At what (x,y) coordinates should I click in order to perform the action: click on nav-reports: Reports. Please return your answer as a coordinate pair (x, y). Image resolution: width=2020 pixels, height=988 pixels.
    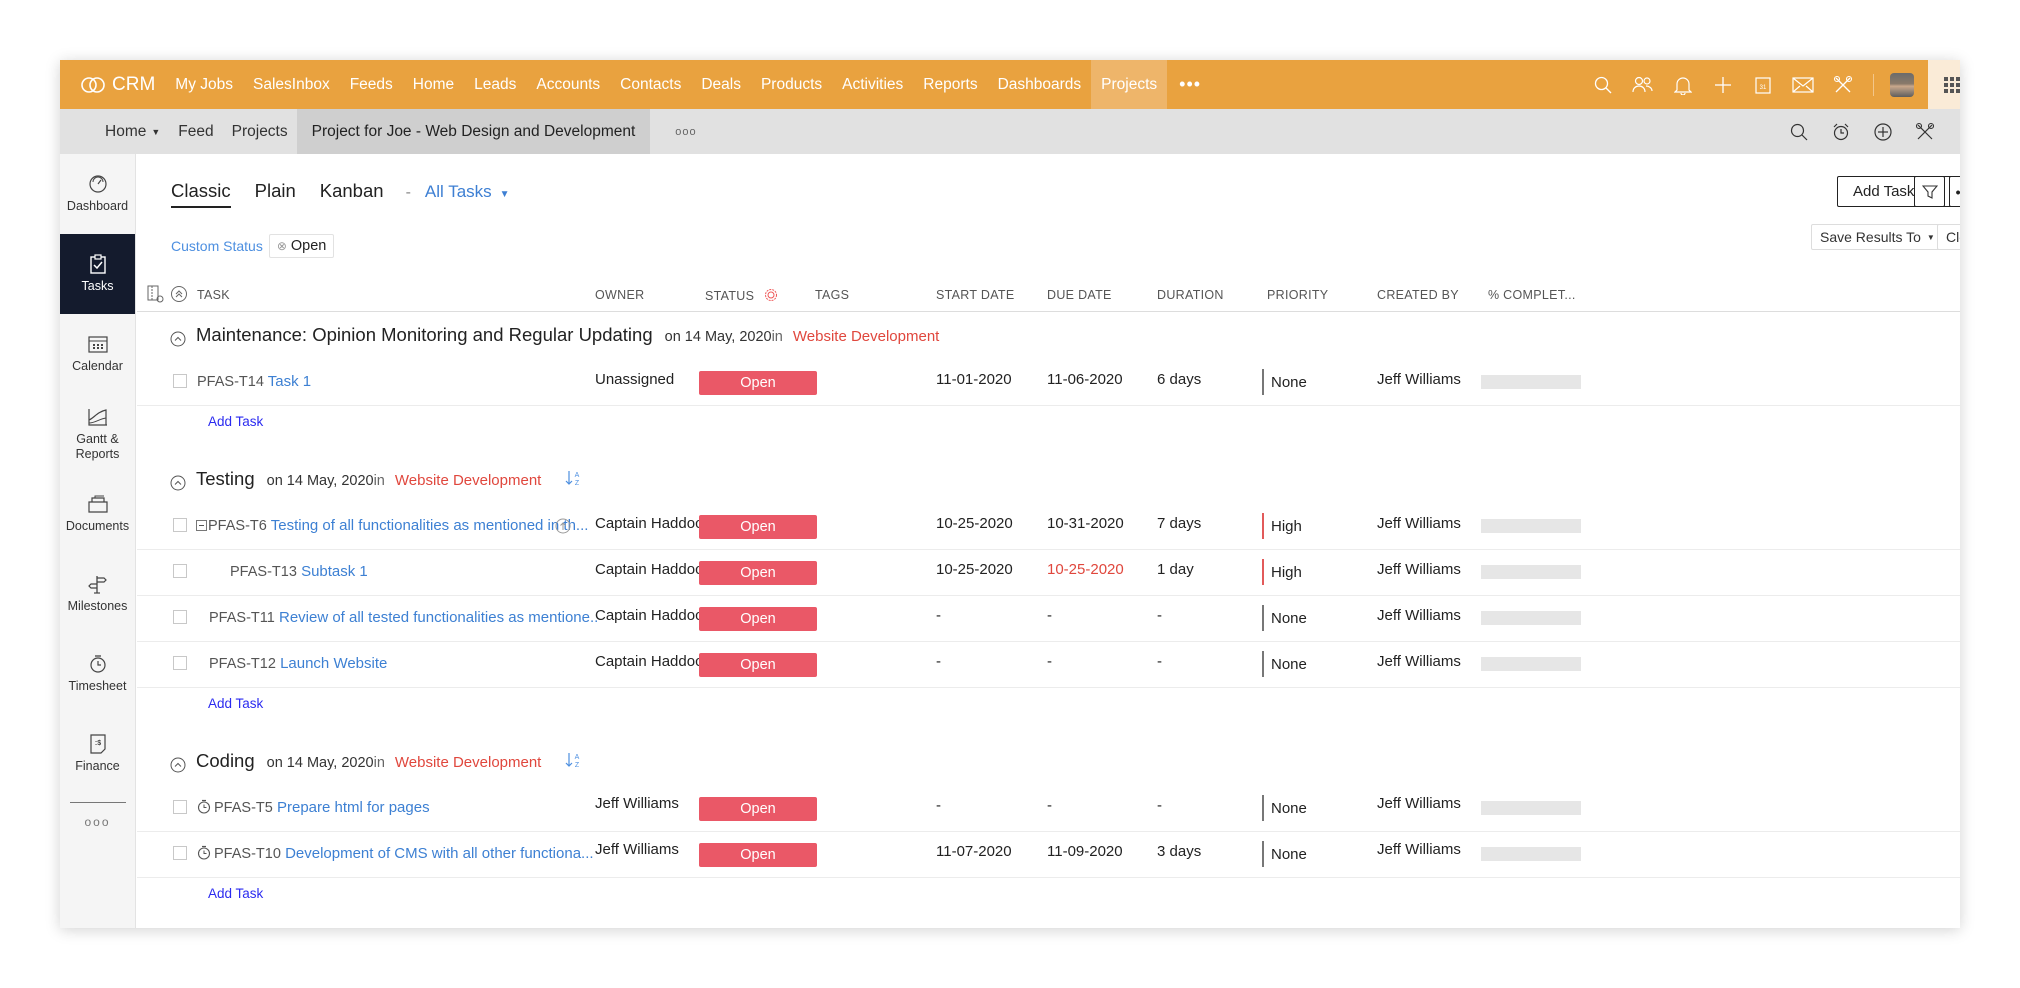
    Looking at the image, I should click on (950, 84).